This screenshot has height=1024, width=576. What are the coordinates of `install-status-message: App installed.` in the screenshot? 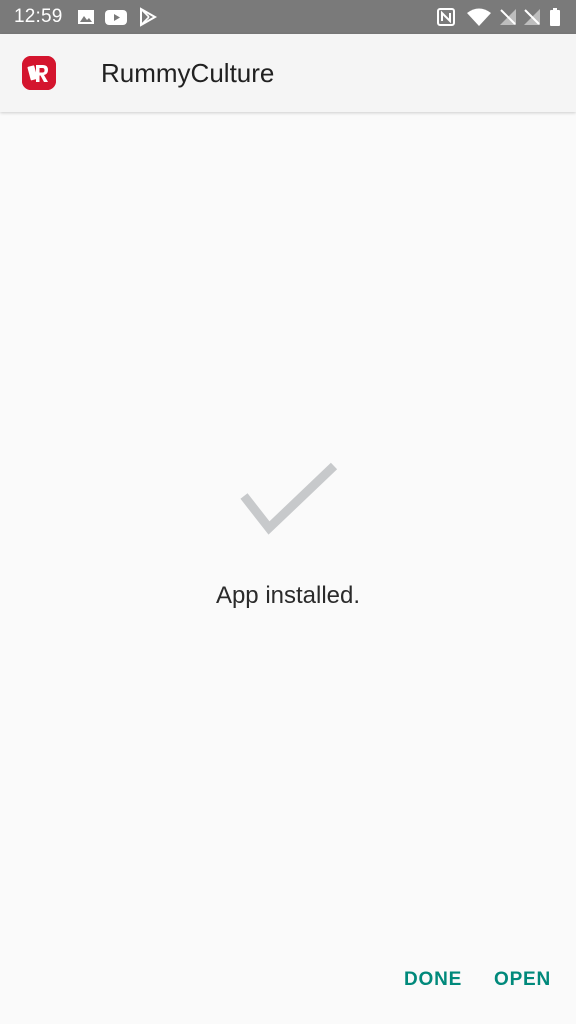 It's located at (288, 595).